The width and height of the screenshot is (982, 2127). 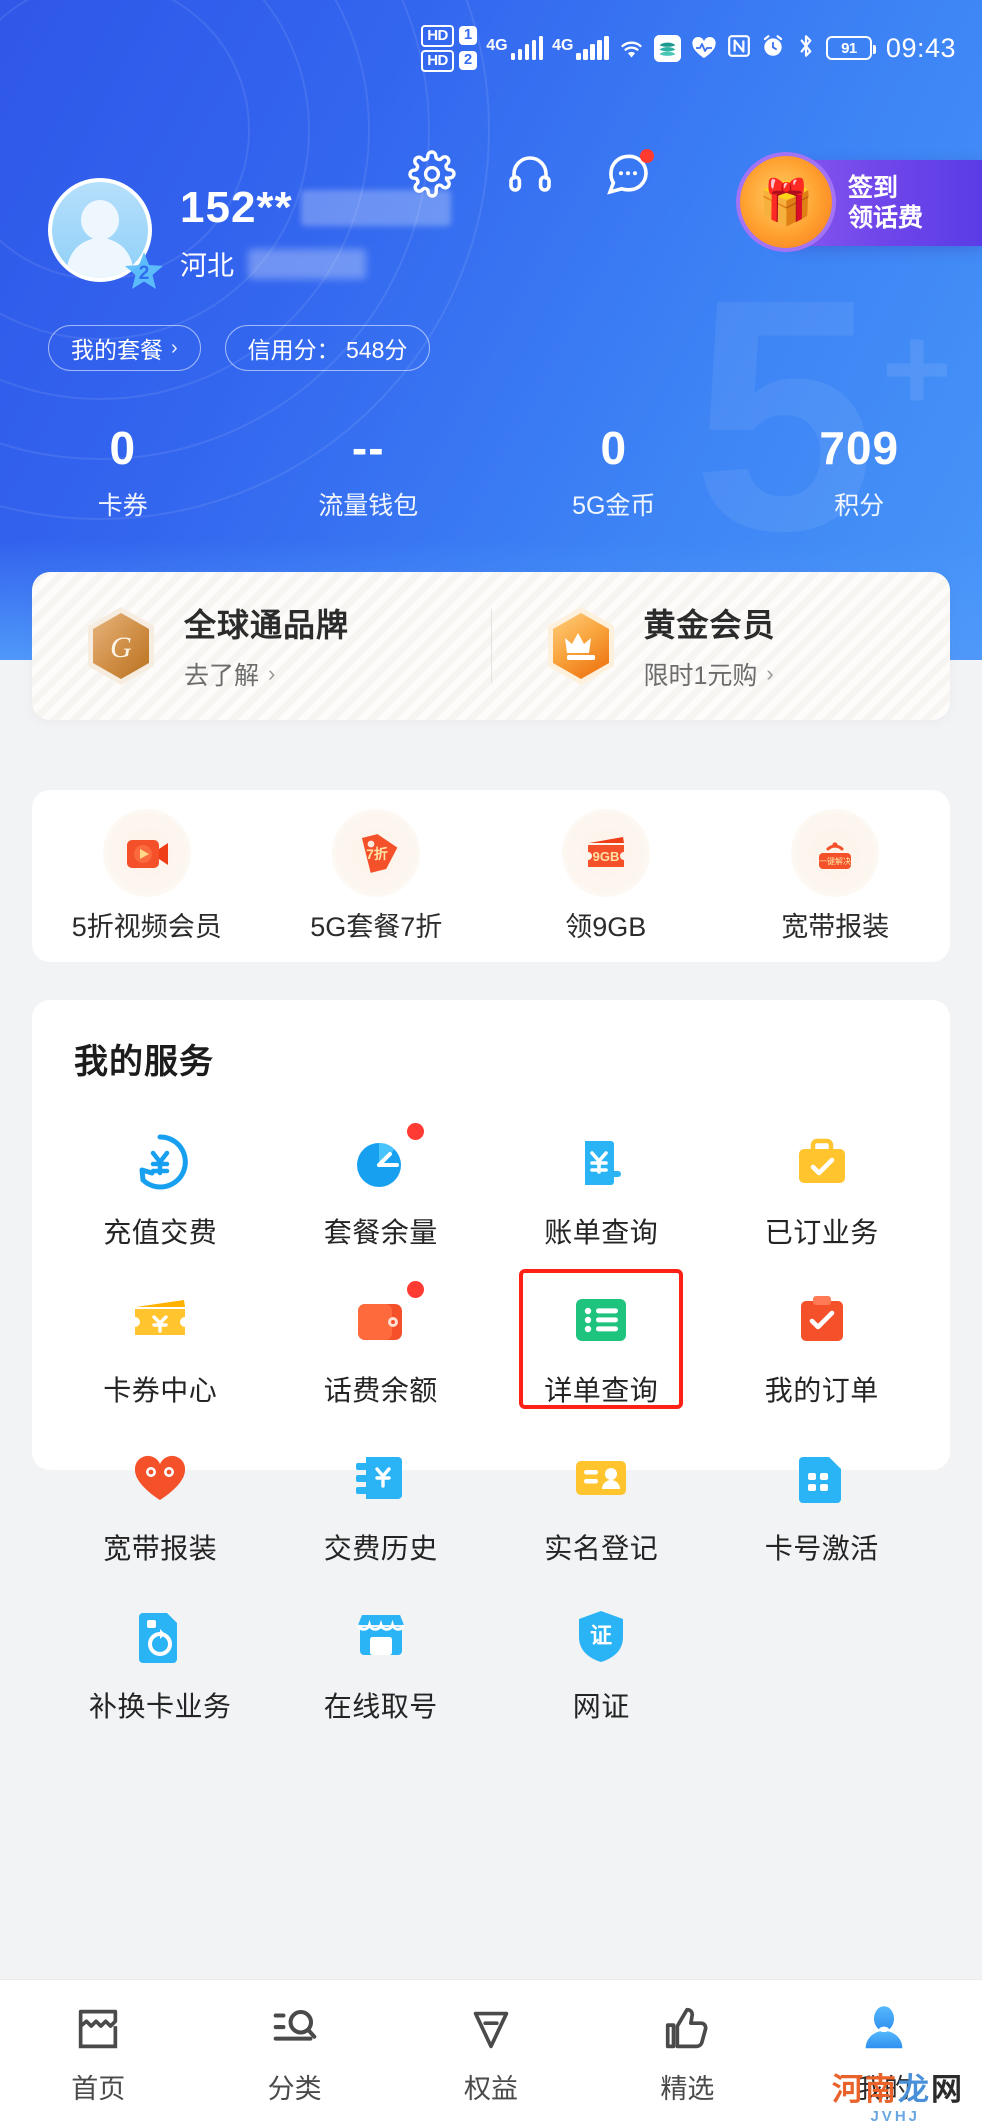 I want to click on stat-label: 卡券, so click(x=122, y=506).